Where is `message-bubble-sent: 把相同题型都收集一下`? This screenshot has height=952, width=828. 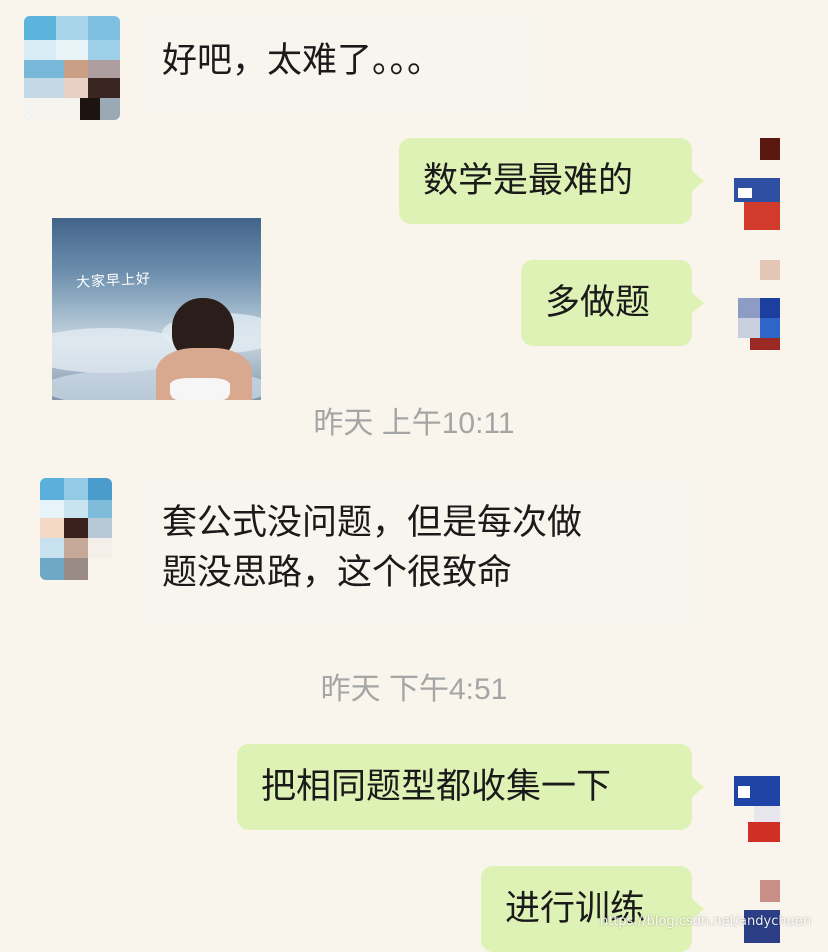 message-bubble-sent: 把相同题型都收集一下 is located at coordinates (470, 787).